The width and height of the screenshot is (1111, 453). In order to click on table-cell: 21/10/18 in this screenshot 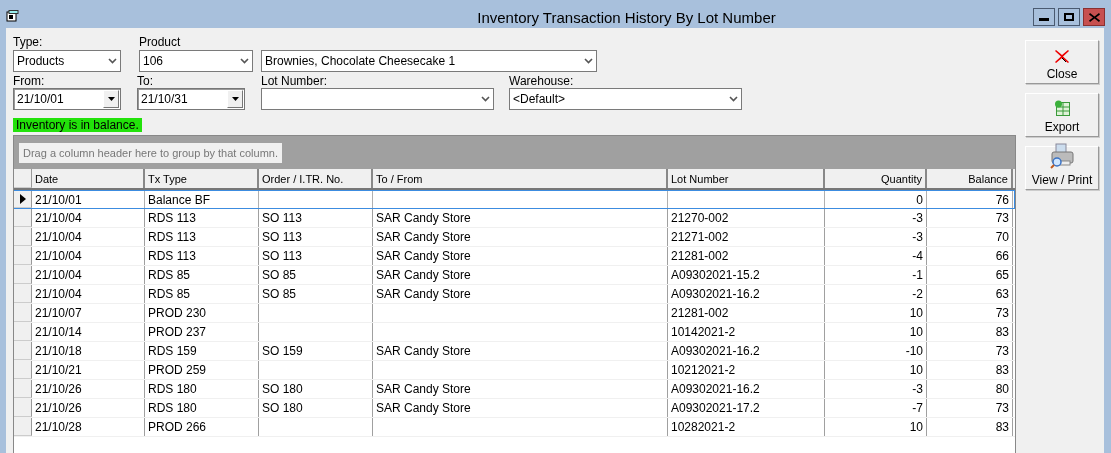, I will do `click(58, 351)`.